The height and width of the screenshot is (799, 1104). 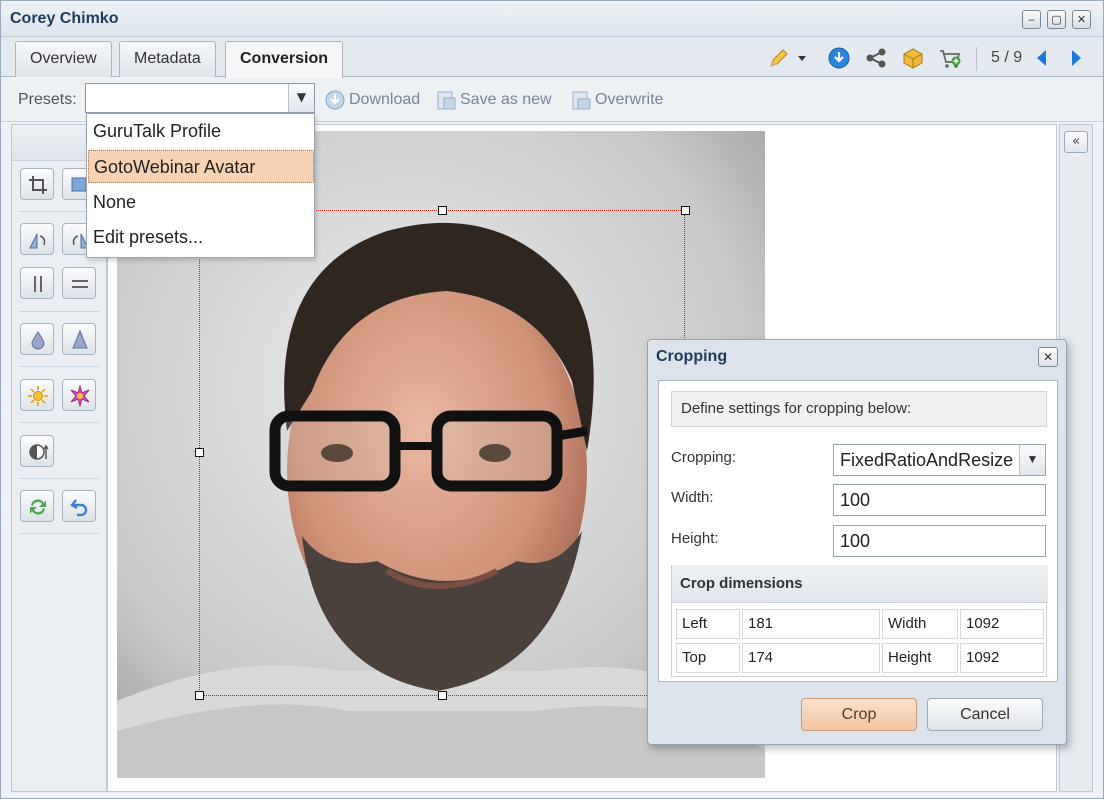 What do you see at coordinates (581, 100) in the screenshot?
I see `overwrite-icon` at bounding box center [581, 100].